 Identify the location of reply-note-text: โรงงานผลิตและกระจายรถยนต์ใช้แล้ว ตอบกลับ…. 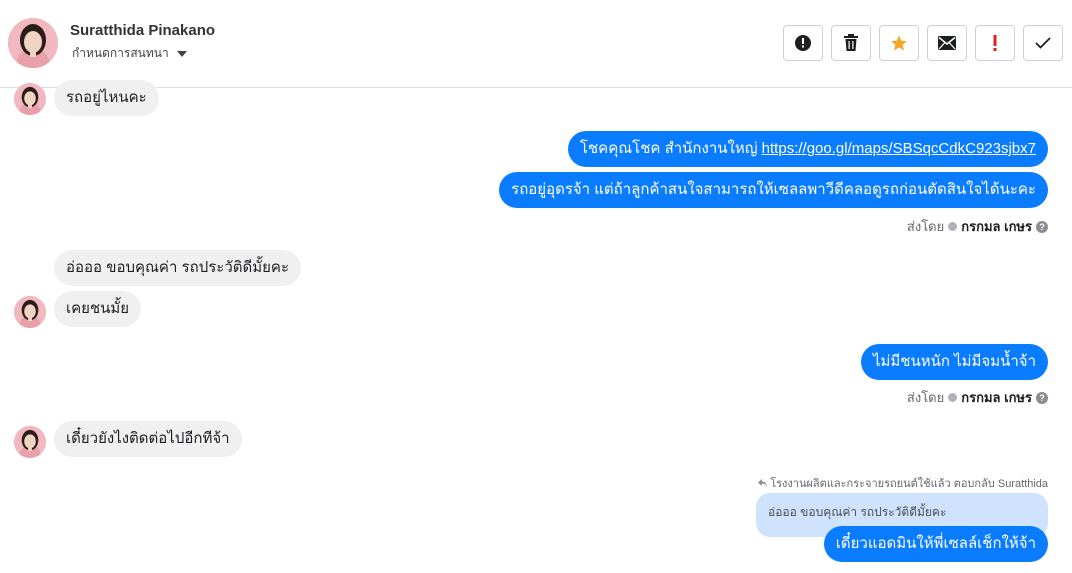
(909, 484).